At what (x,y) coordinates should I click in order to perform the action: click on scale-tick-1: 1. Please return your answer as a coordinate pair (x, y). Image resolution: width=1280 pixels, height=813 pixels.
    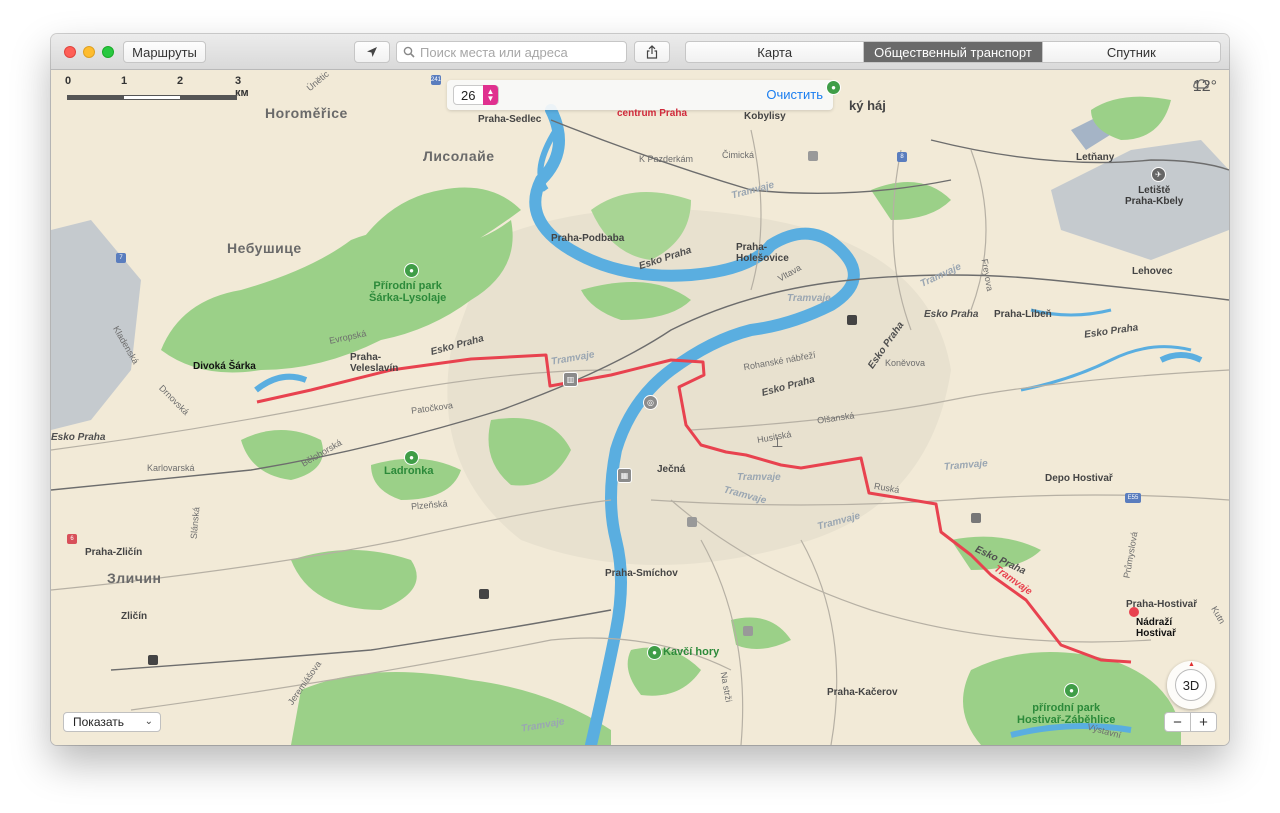
    Looking at the image, I should click on (124, 81).